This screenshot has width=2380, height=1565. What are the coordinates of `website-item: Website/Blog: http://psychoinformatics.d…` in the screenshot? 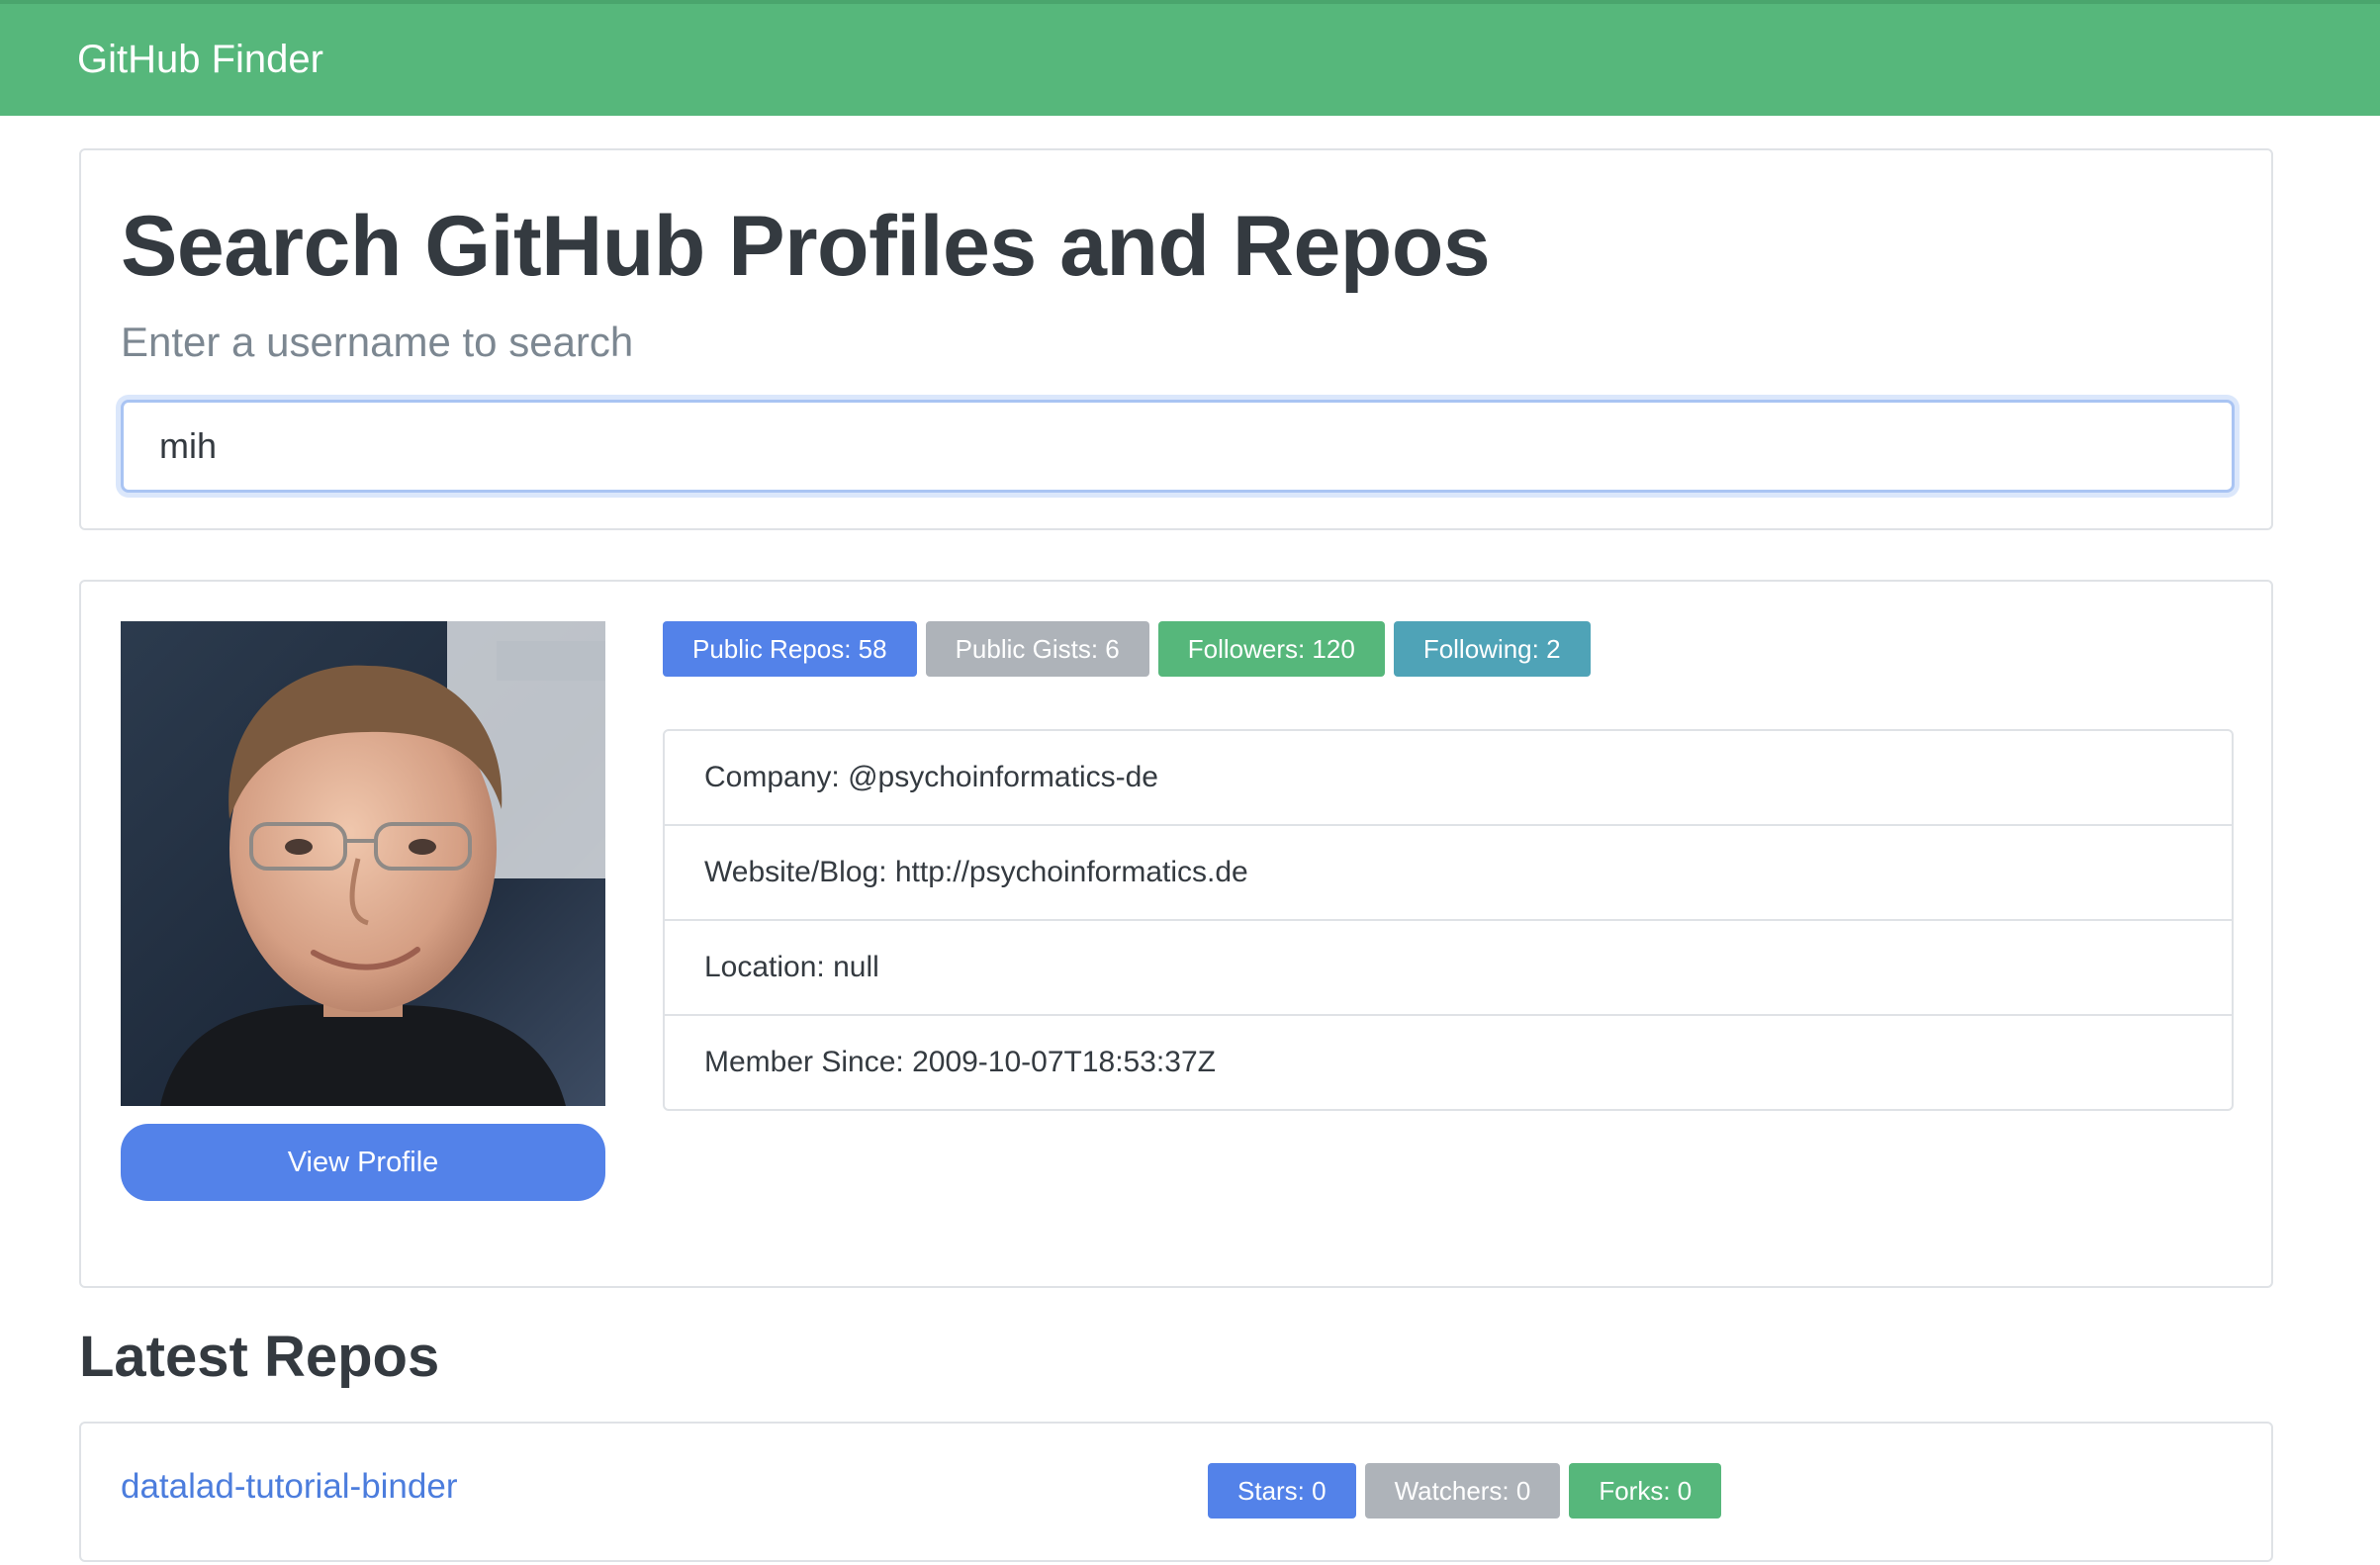 It's located at (1448, 871).